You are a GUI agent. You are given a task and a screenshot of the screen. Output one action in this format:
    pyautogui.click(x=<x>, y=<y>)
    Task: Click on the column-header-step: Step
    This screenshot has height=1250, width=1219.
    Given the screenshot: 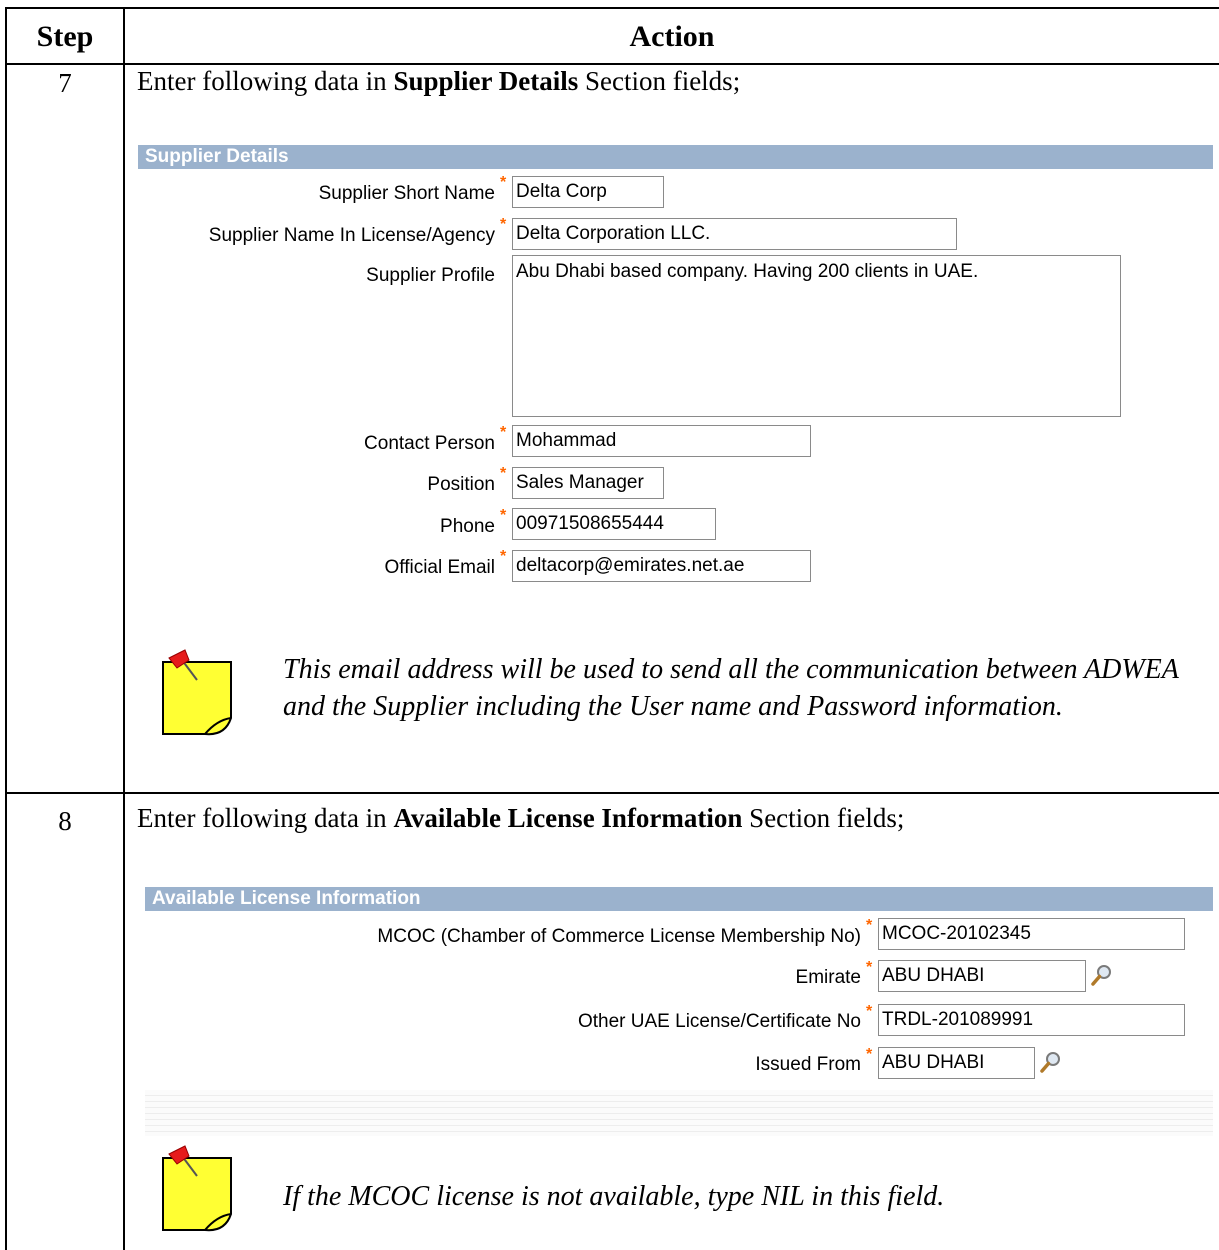 What is the action you would take?
    pyautogui.click(x=65, y=36)
    